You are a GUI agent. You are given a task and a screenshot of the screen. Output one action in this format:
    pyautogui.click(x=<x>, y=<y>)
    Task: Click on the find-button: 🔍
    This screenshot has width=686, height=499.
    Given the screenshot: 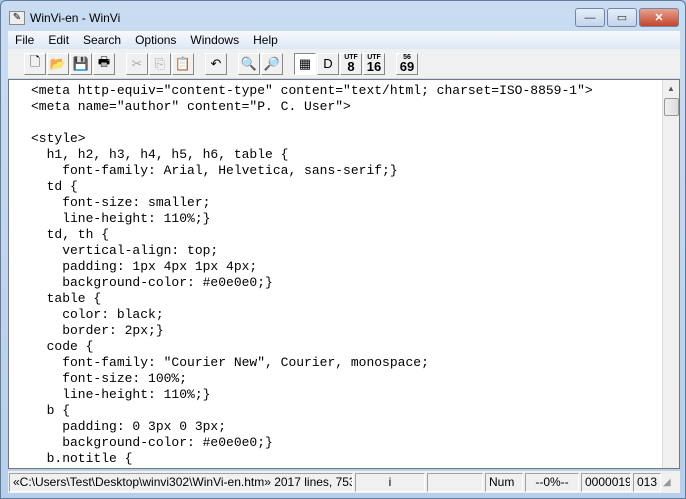 What is the action you would take?
    pyautogui.click(x=249, y=63)
    